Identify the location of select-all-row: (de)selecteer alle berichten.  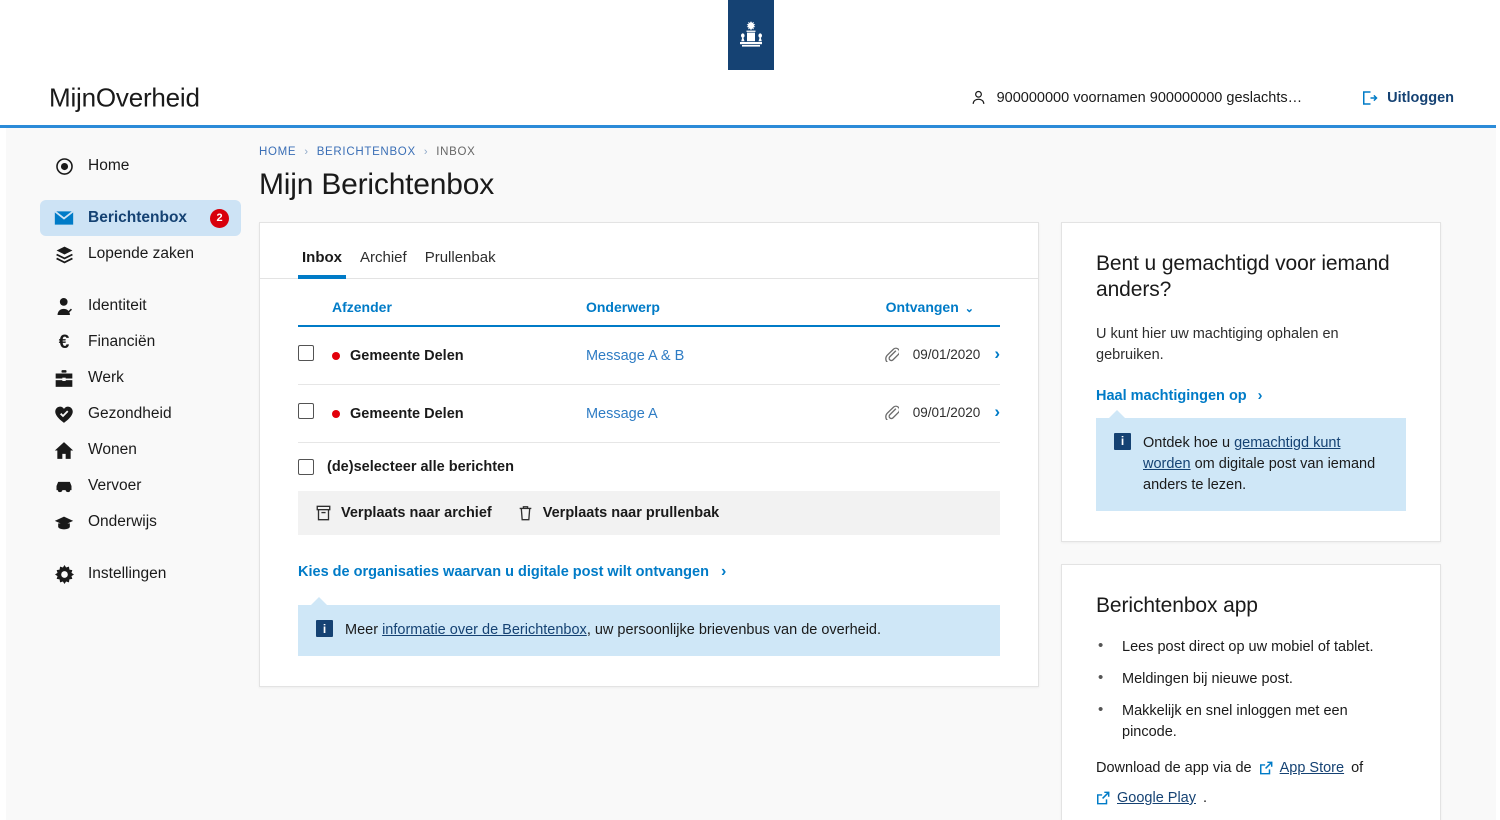
(649, 459).